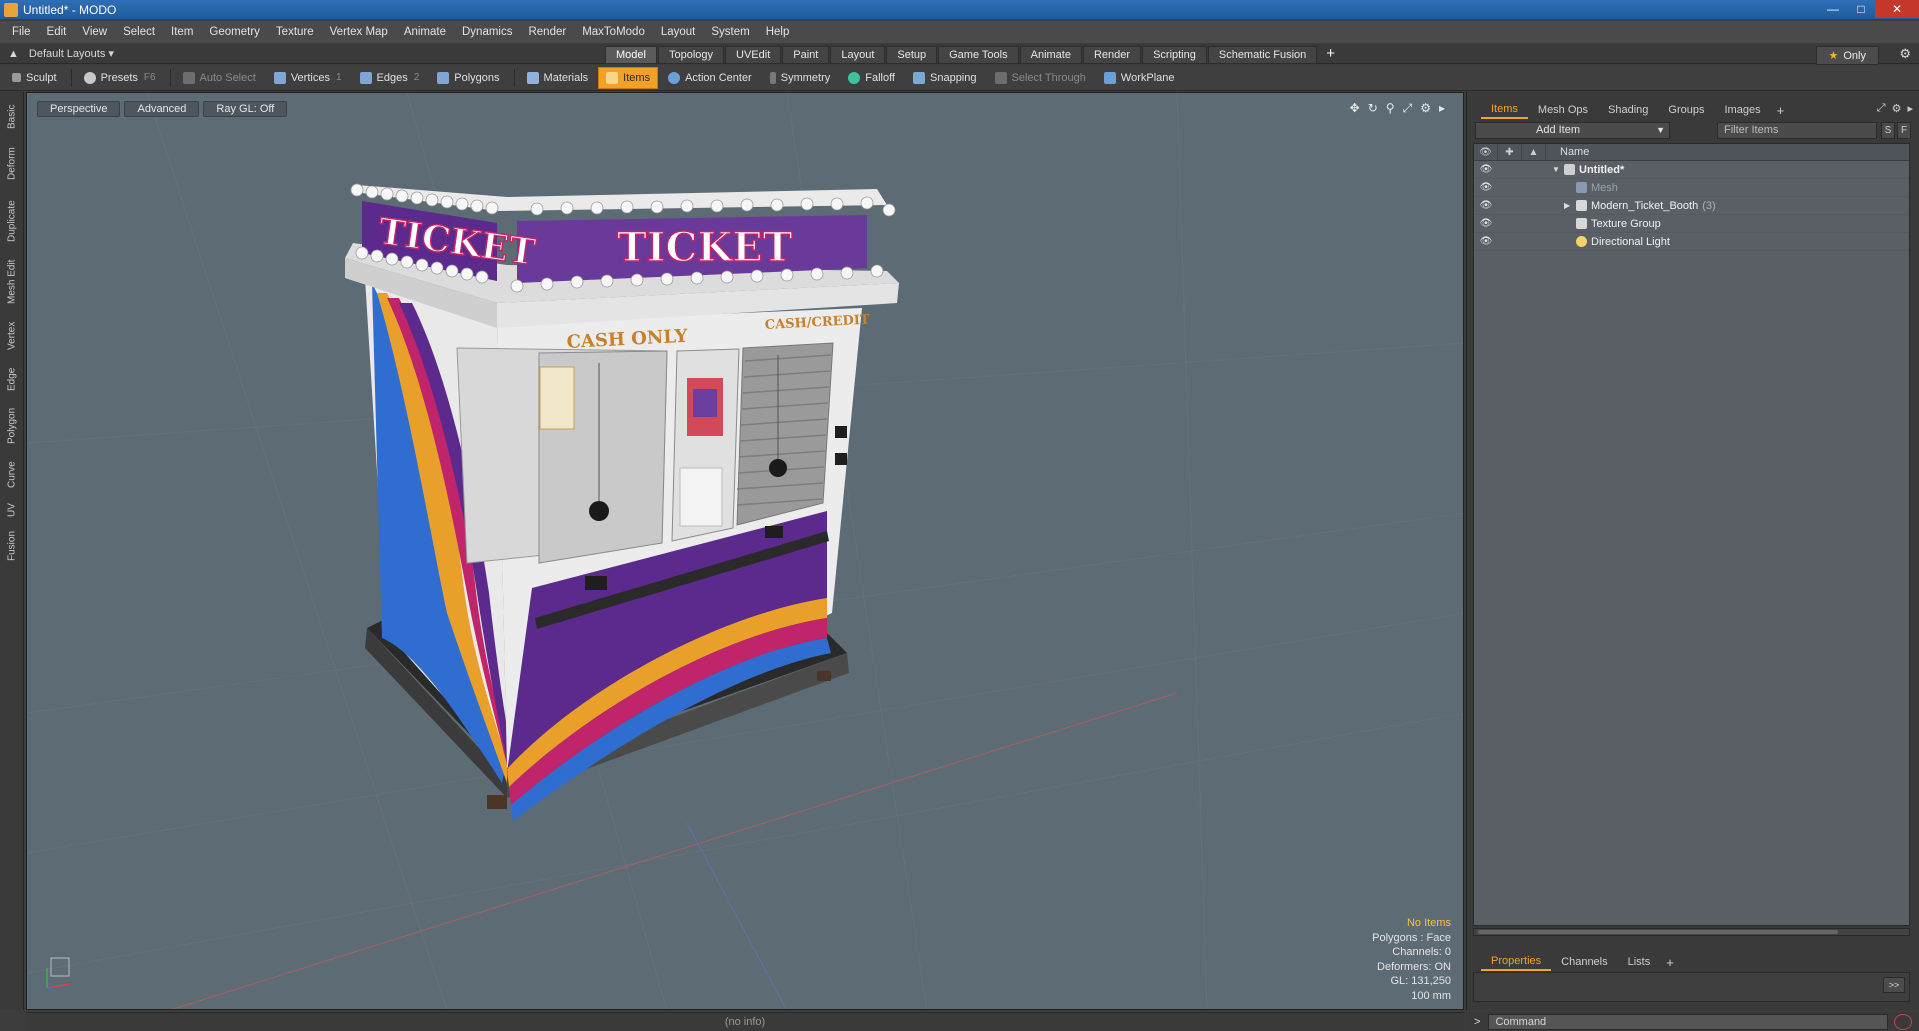 This screenshot has width=1919, height=1031. What do you see at coordinates (912, 55) in the screenshot?
I see `tab-setup: Setup` at bounding box center [912, 55].